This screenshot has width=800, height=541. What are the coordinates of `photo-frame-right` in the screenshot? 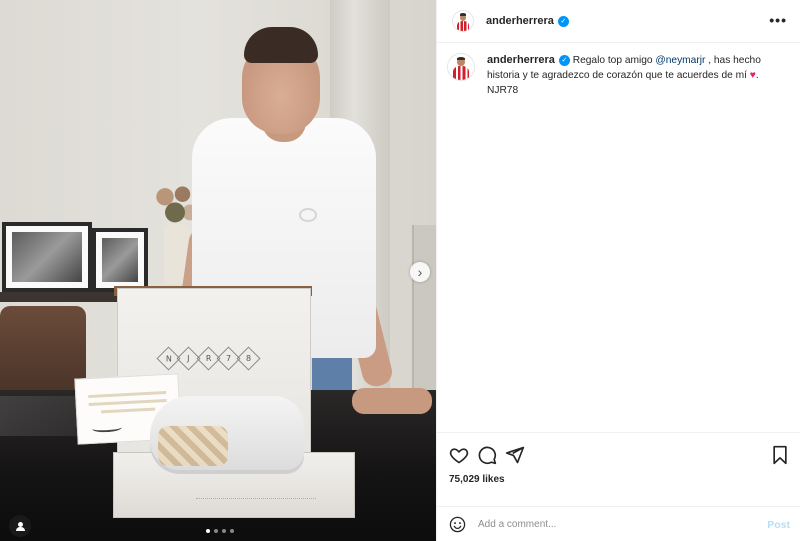 It's located at (120, 260).